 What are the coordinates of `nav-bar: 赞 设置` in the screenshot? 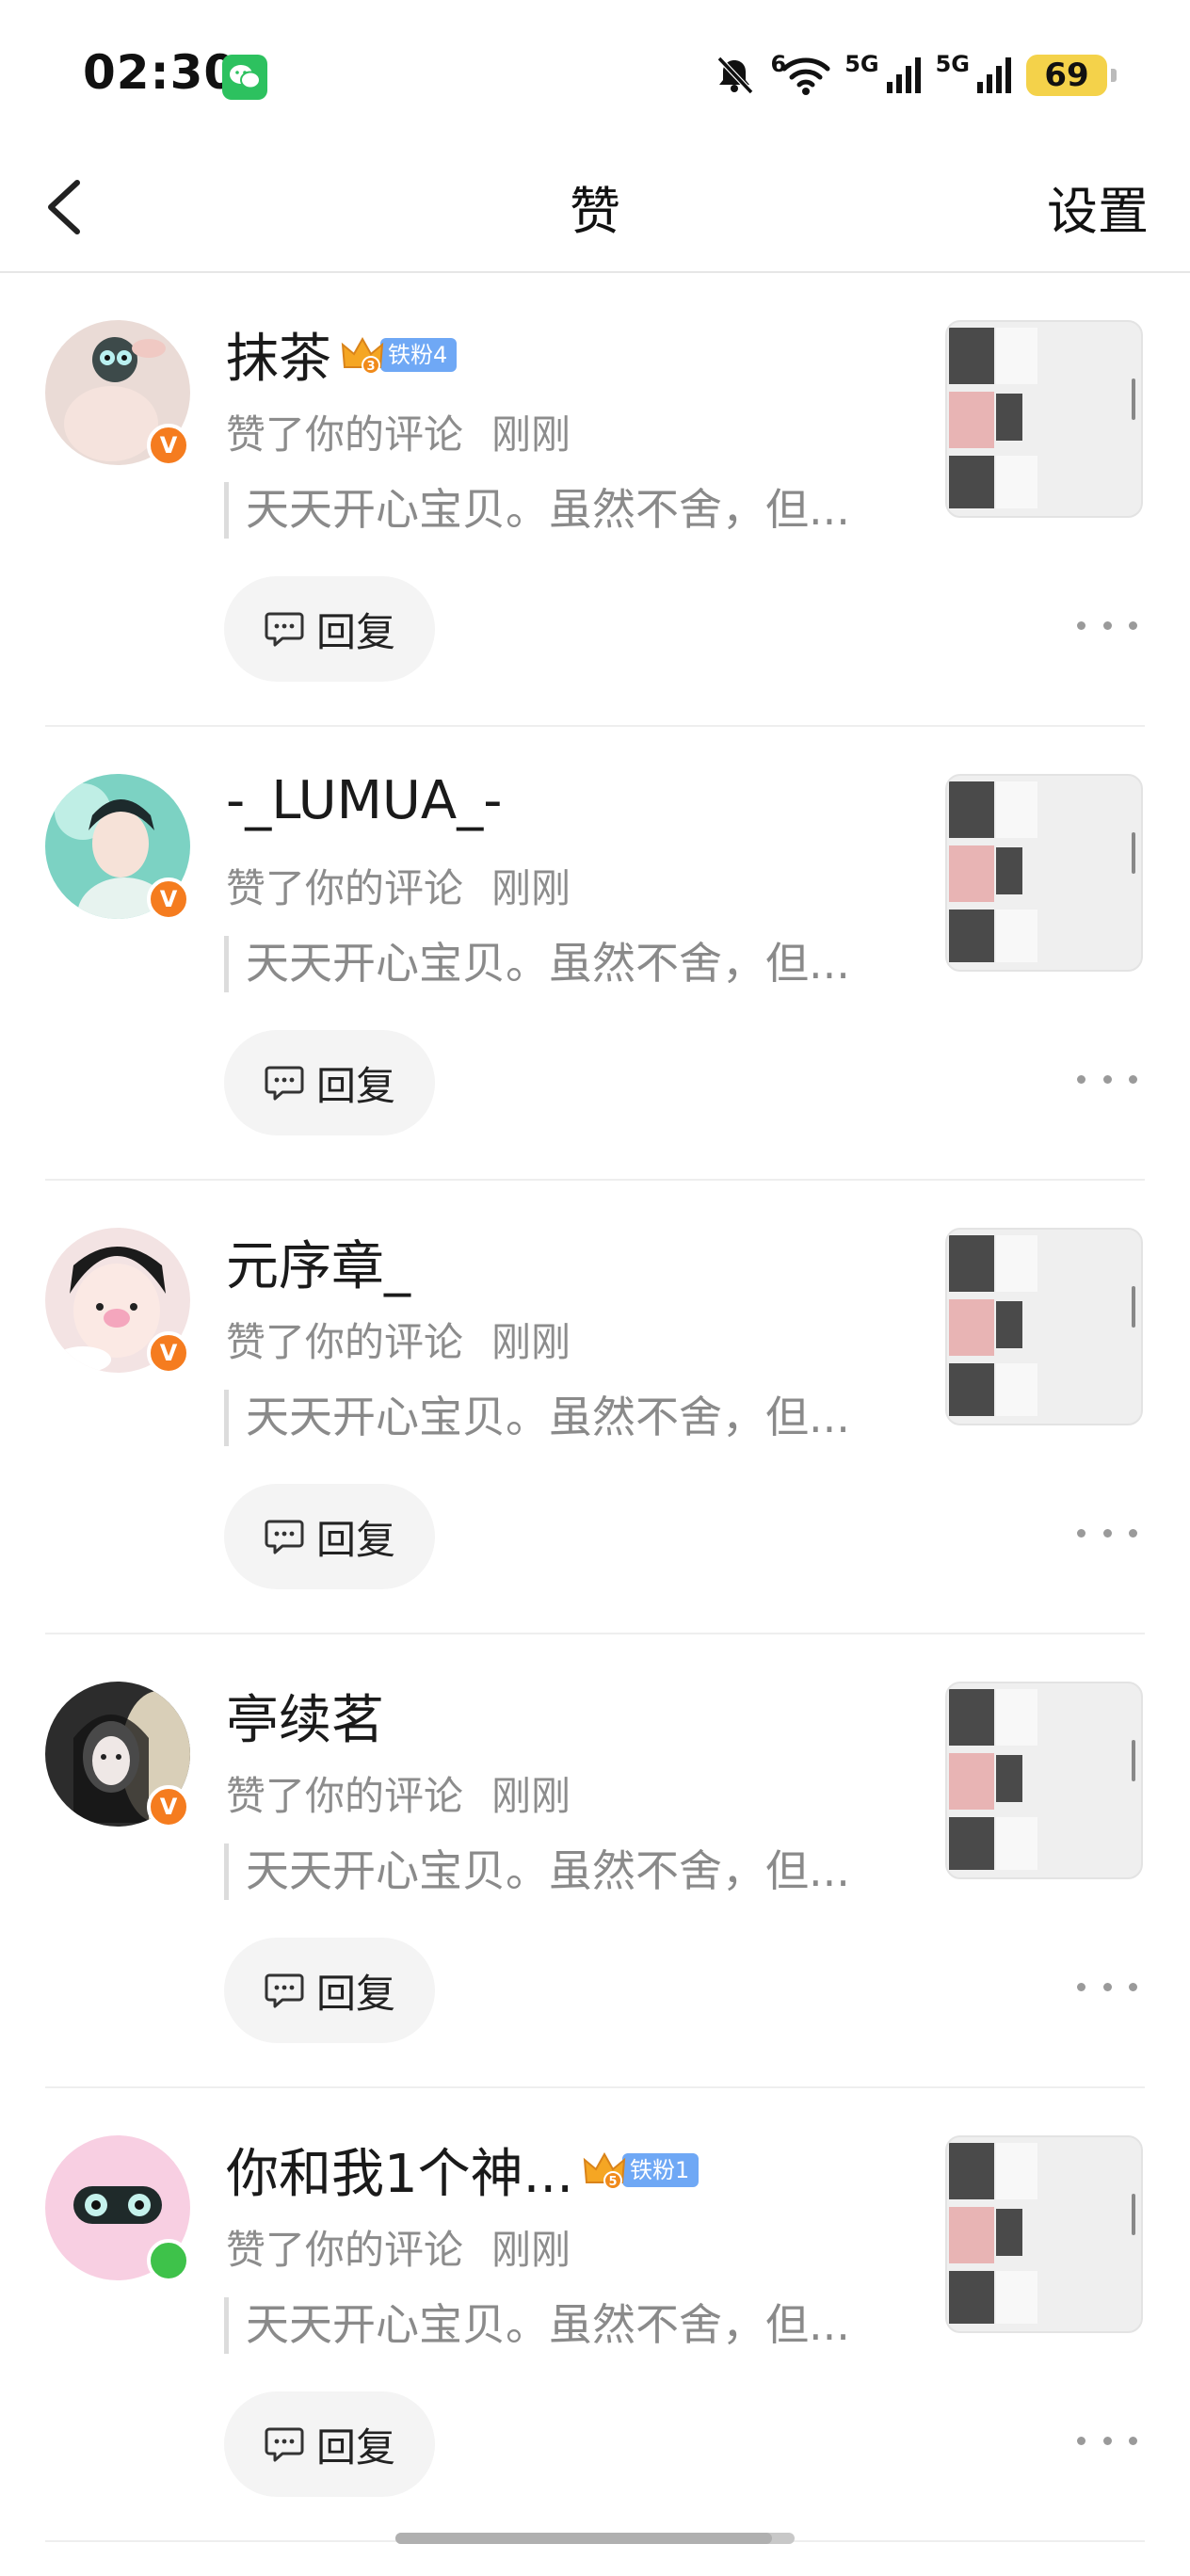 It's located at (595, 207).